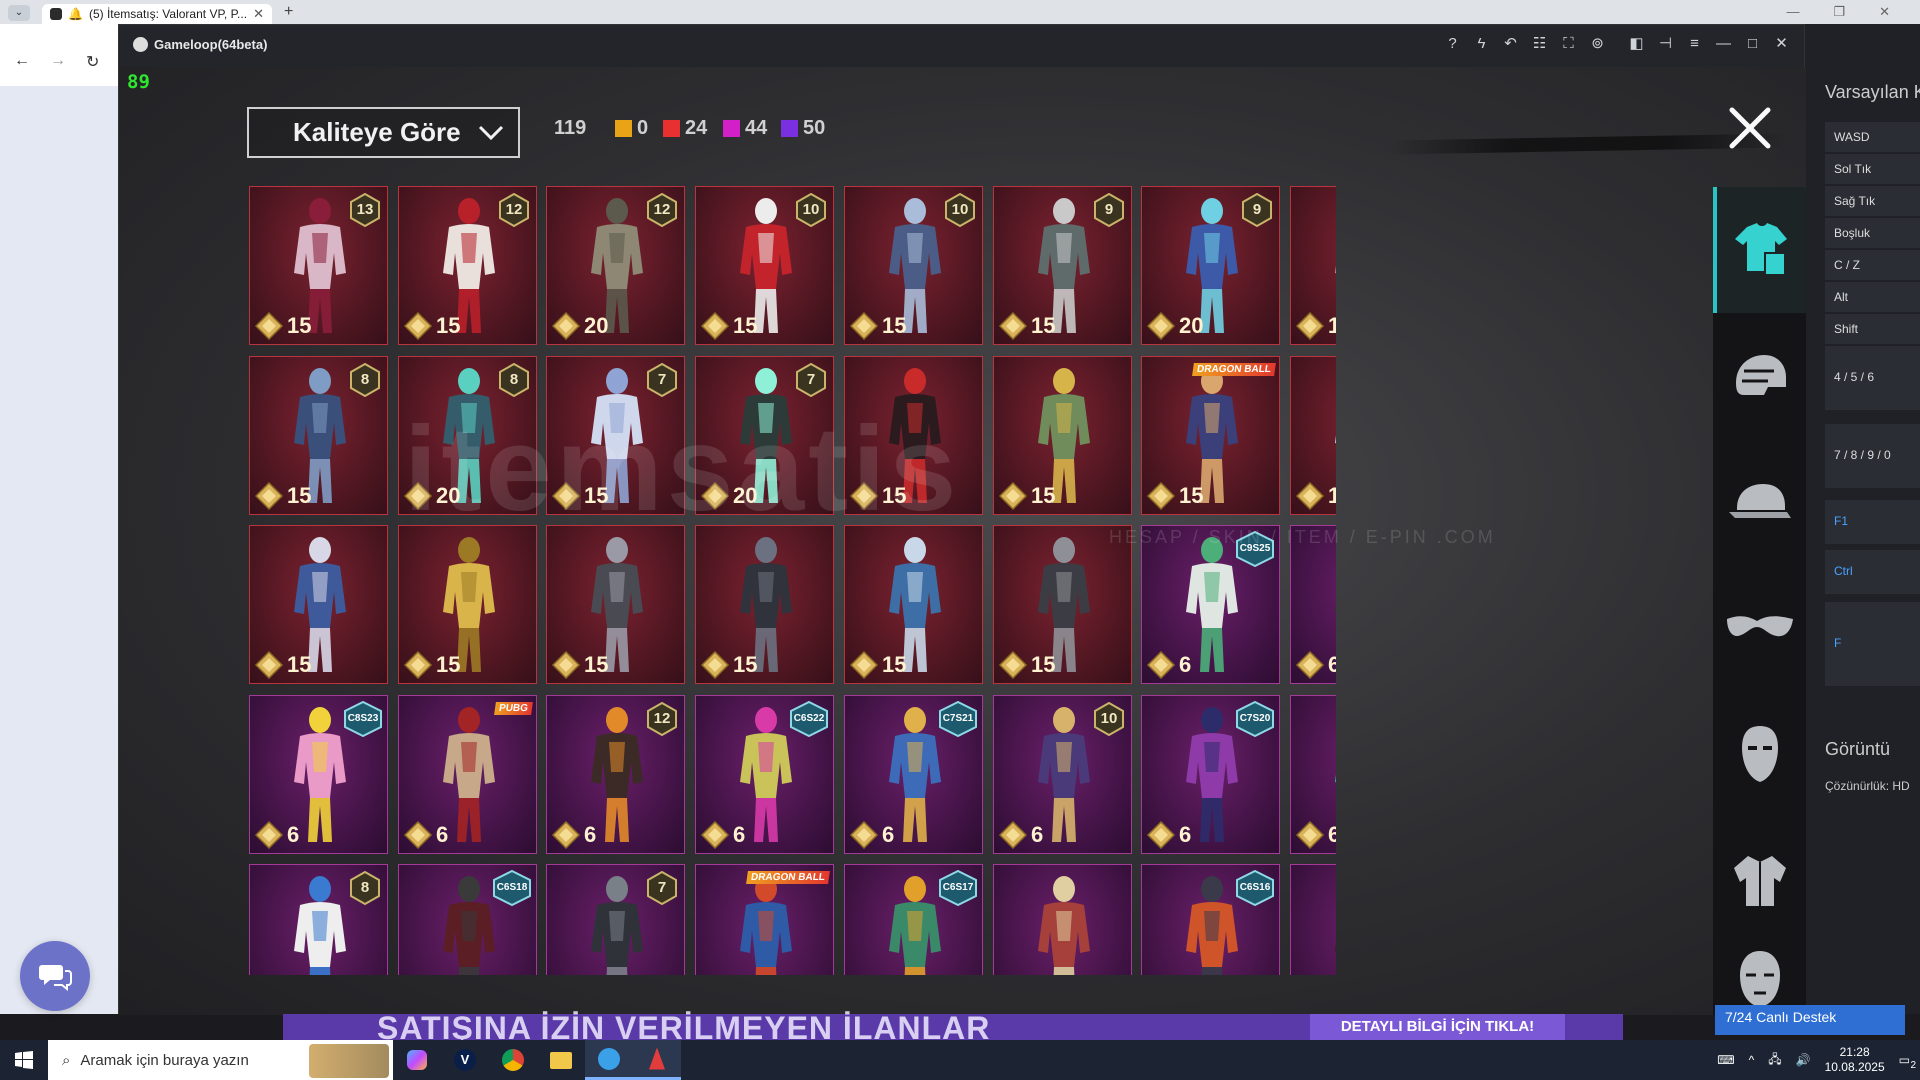  What do you see at coordinates (318, 435) in the screenshot?
I see `inventory-item: 8 15` at bounding box center [318, 435].